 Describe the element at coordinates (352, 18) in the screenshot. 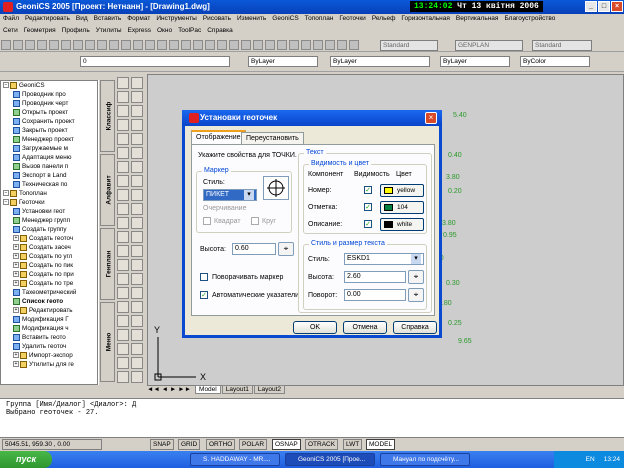

I see `menu-item: Геоточки` at that location.